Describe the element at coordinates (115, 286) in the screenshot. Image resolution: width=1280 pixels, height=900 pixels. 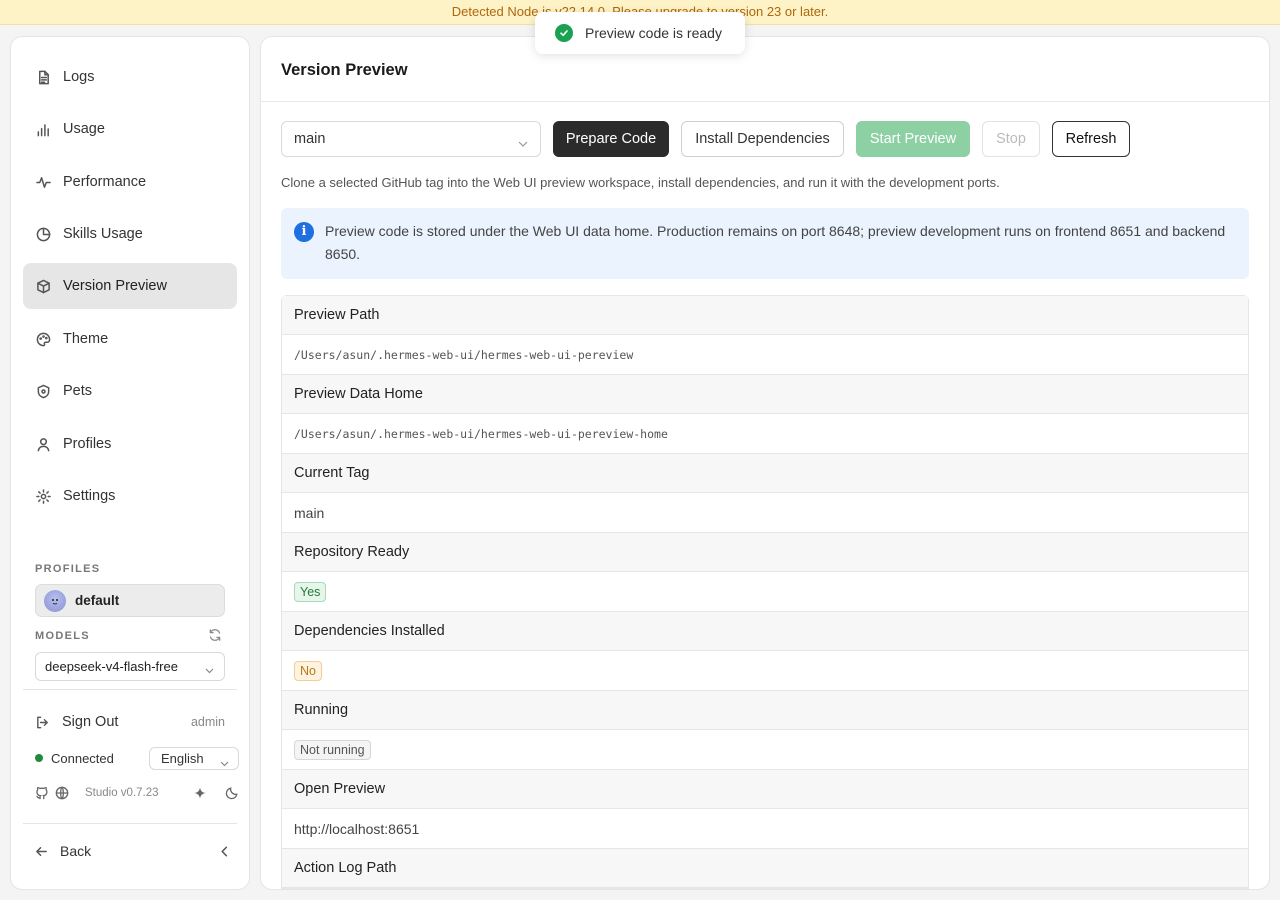
I see `sidebar-item-label: Version Preview` at that location.